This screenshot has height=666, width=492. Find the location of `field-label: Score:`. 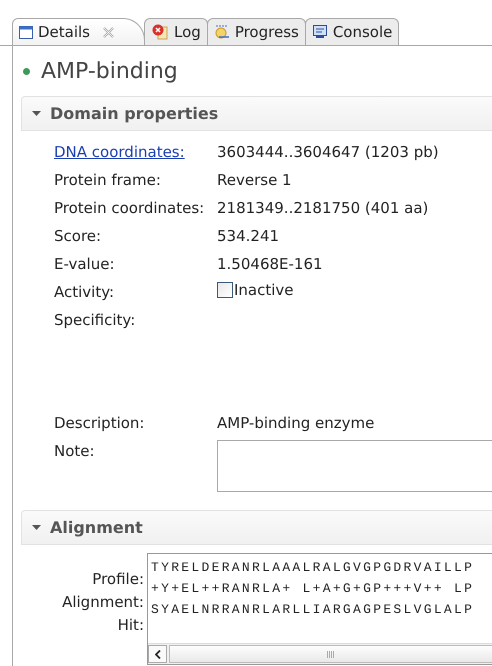

field-label: Score: is located at coordinates (78, 235).